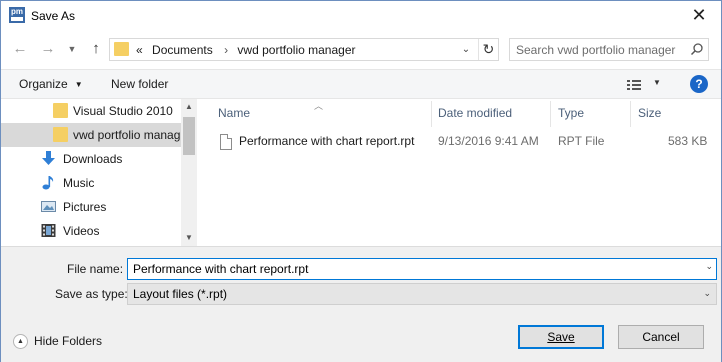  Describe the element at coordinates (139, 84) in the screenshot. I see `new-folder-button: New folder` at that location.